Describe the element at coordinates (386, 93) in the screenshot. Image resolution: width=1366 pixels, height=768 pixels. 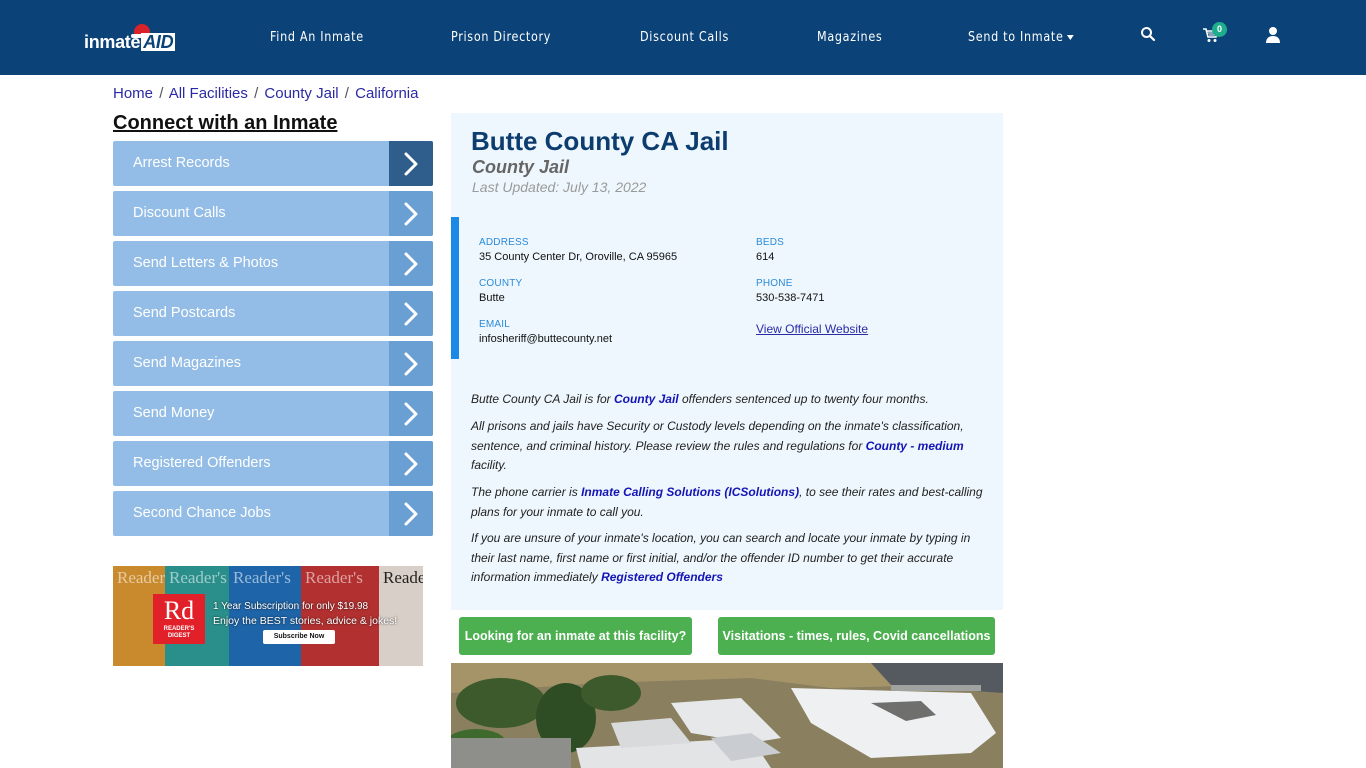
I see `breadcrumb-california: California` at that location.